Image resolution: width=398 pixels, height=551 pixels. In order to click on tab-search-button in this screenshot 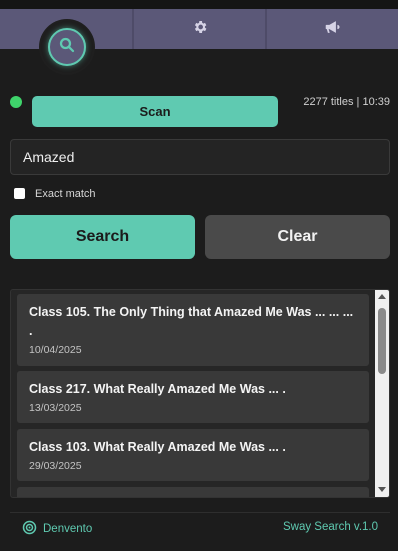, I will do `click(67, 47)`.